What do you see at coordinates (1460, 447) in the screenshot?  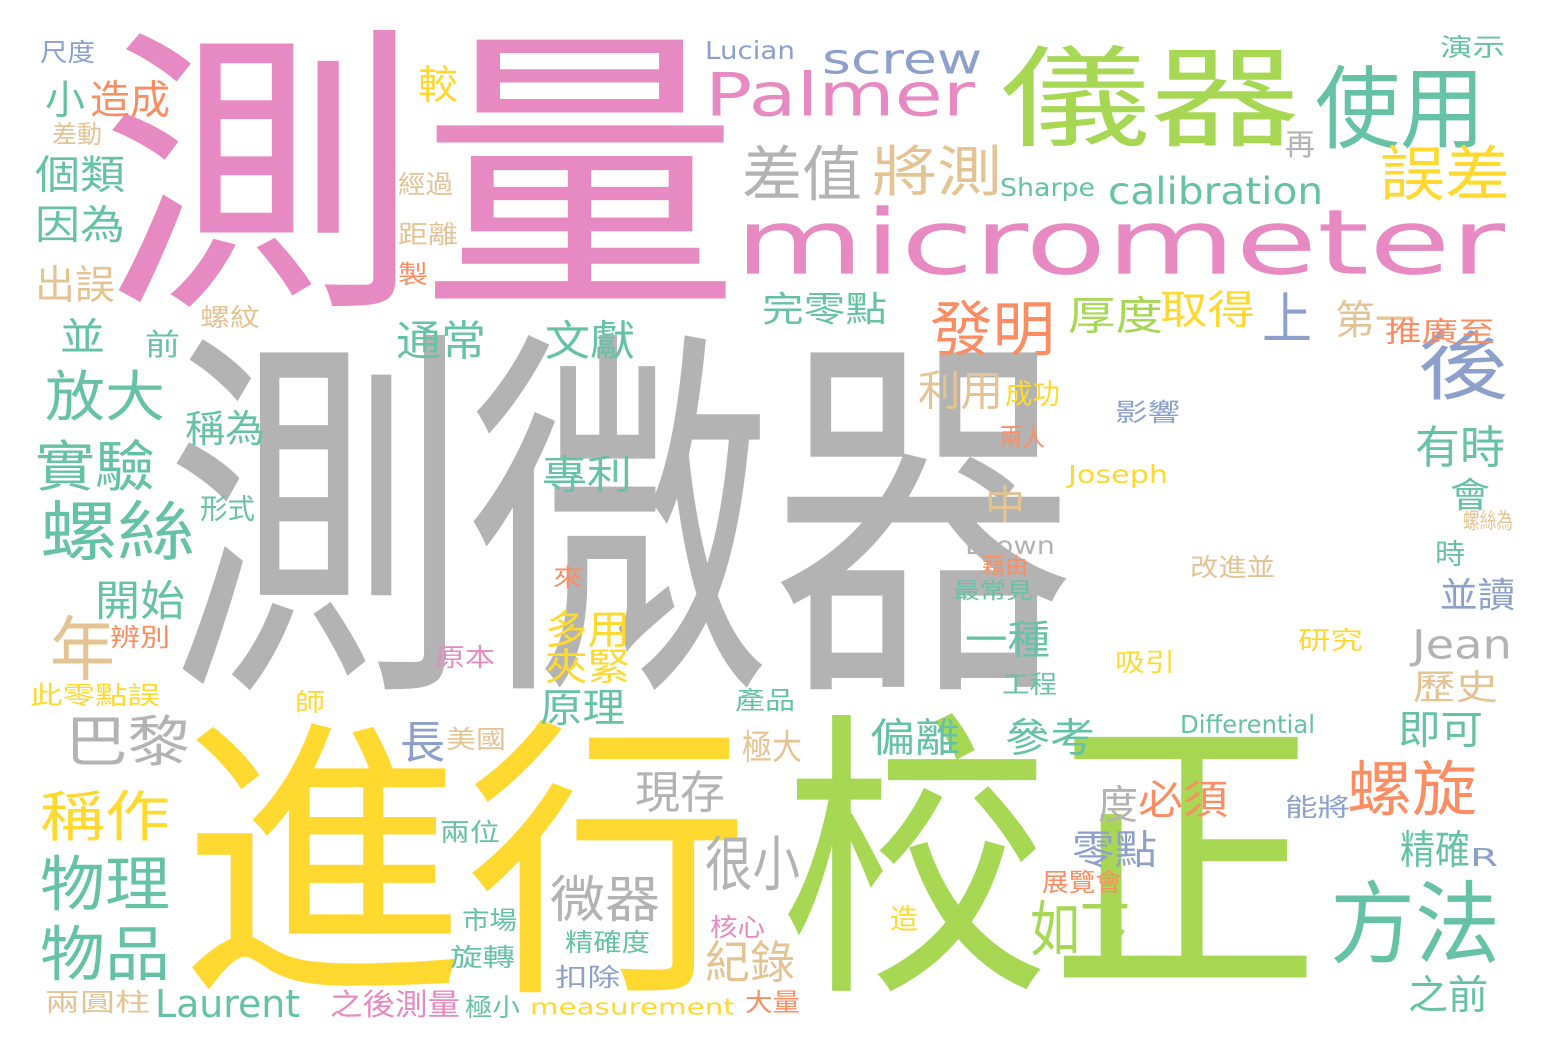 I see `cloud-word: 有時` at bounding box center [1460, 447].